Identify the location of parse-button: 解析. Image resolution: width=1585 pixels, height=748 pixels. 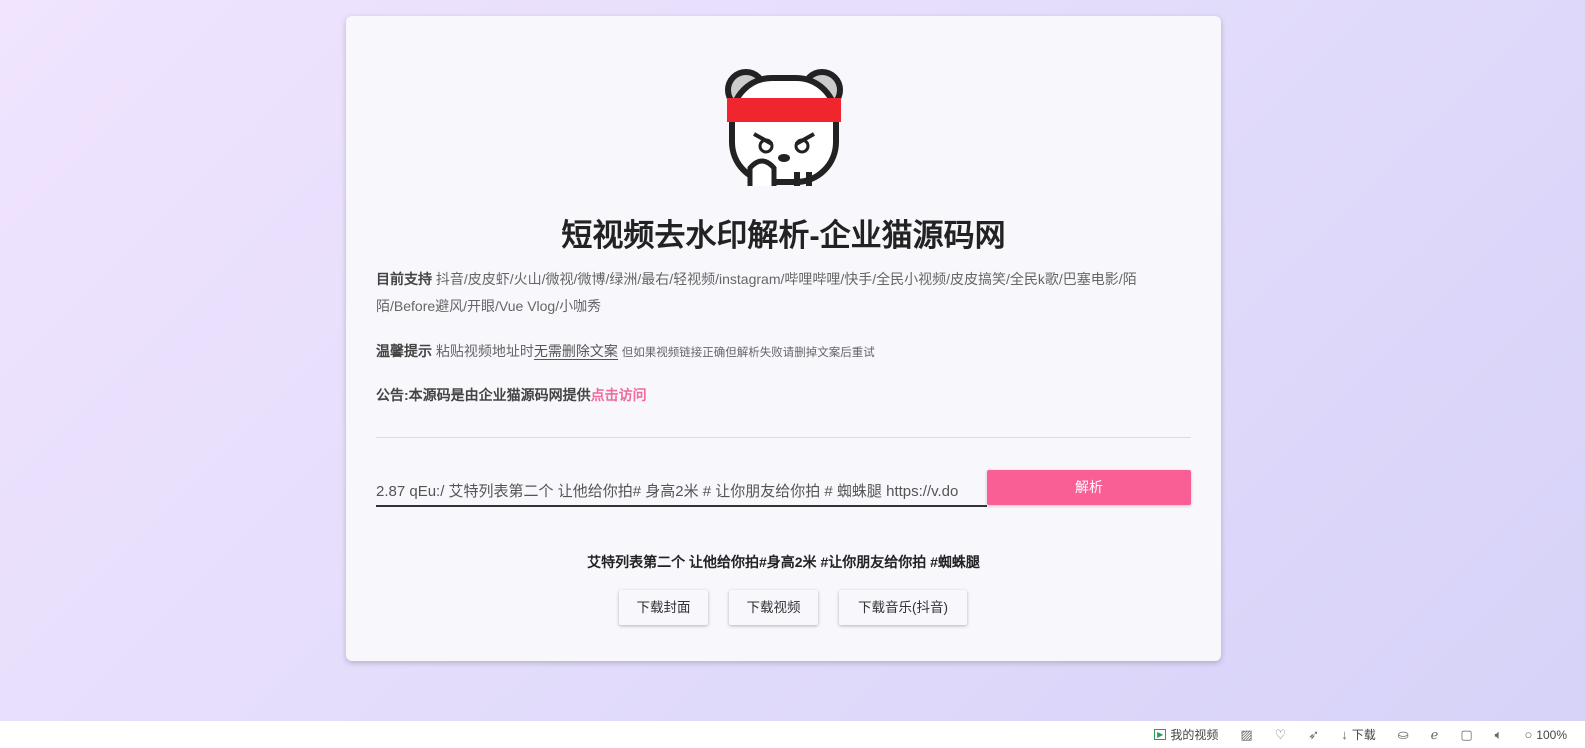
(1089, 487).